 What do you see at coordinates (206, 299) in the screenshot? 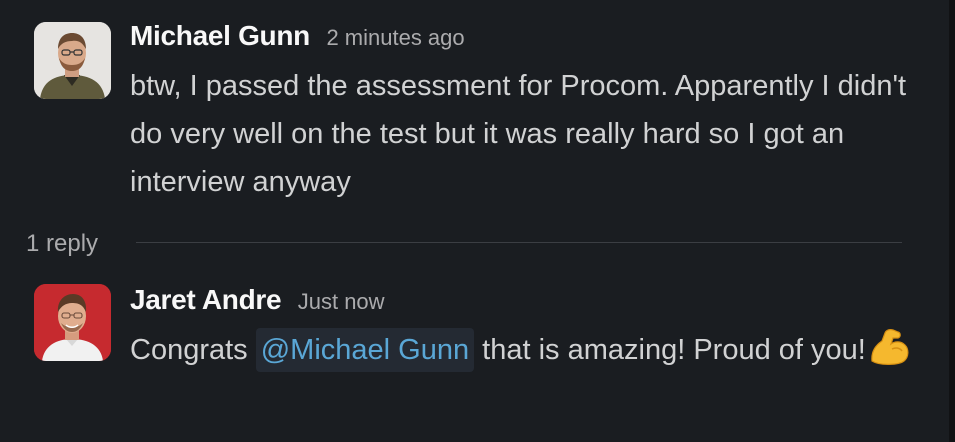
I see `author-name: Jaret Andre` at bounding box center [206, 299].